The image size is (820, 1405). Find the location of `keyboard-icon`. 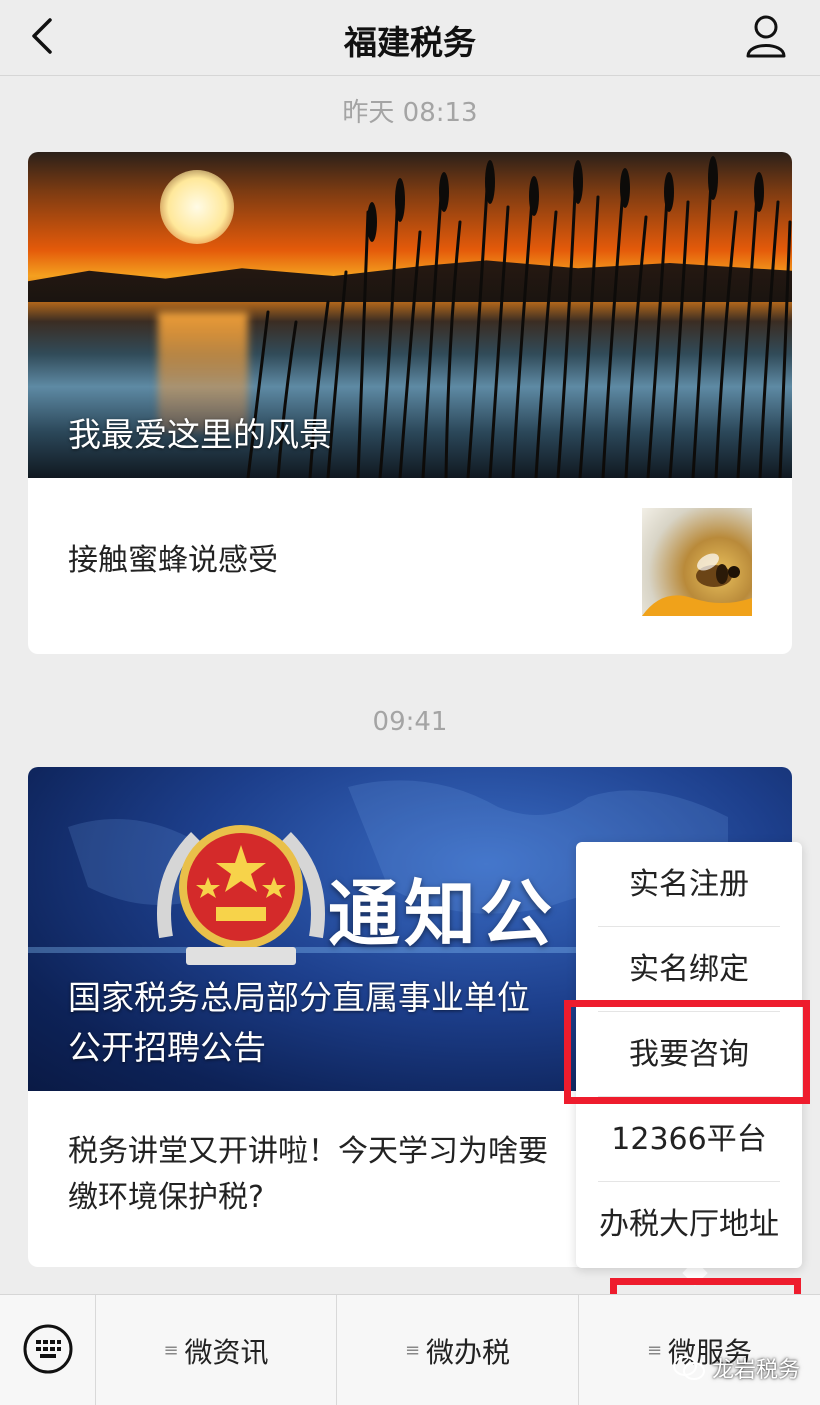

keyboard-icon is located at coordinates (48, 1349).